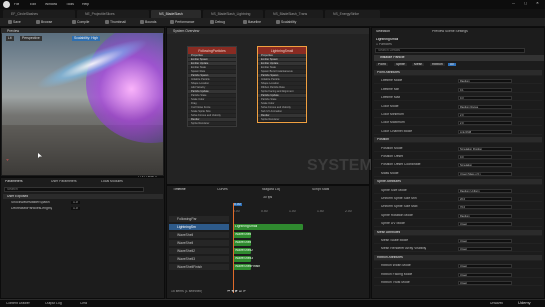 The width and height of the screenshot is (545, 307). Describe the element at coordinates (485, 148) in the screenshot. I see `row-value: Simulation Position` at that location.